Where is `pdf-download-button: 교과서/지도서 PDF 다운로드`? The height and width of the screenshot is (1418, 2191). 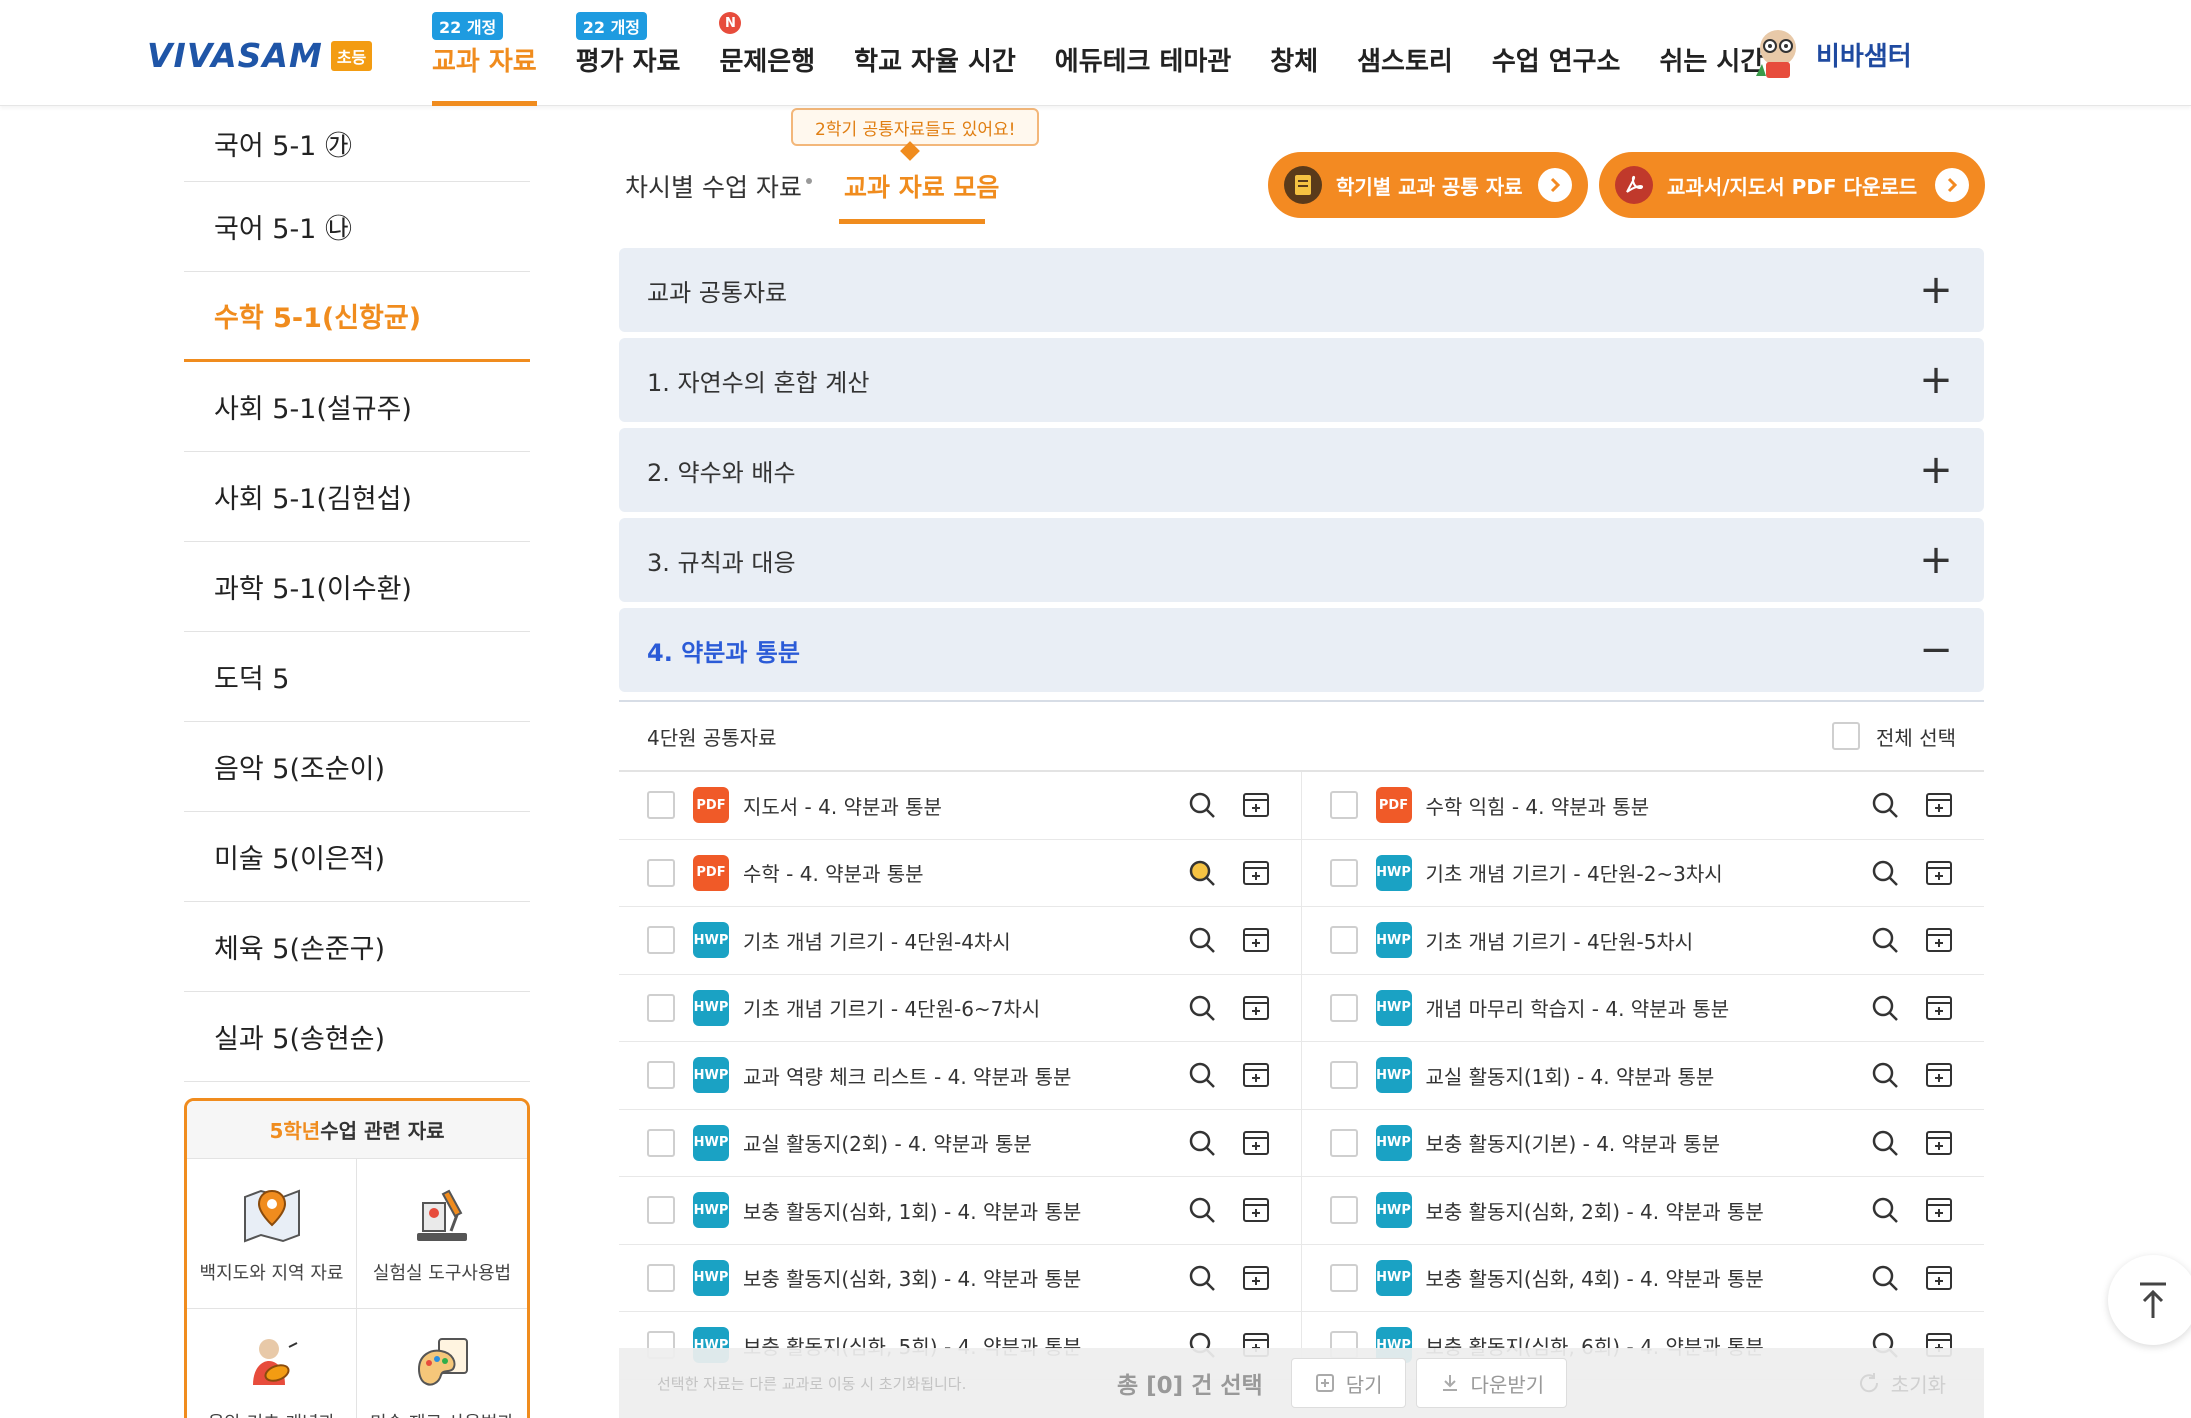
pdf-download-button: 교과서/지도서 PDF 다운로드 is located at coordinates (1792, 185).